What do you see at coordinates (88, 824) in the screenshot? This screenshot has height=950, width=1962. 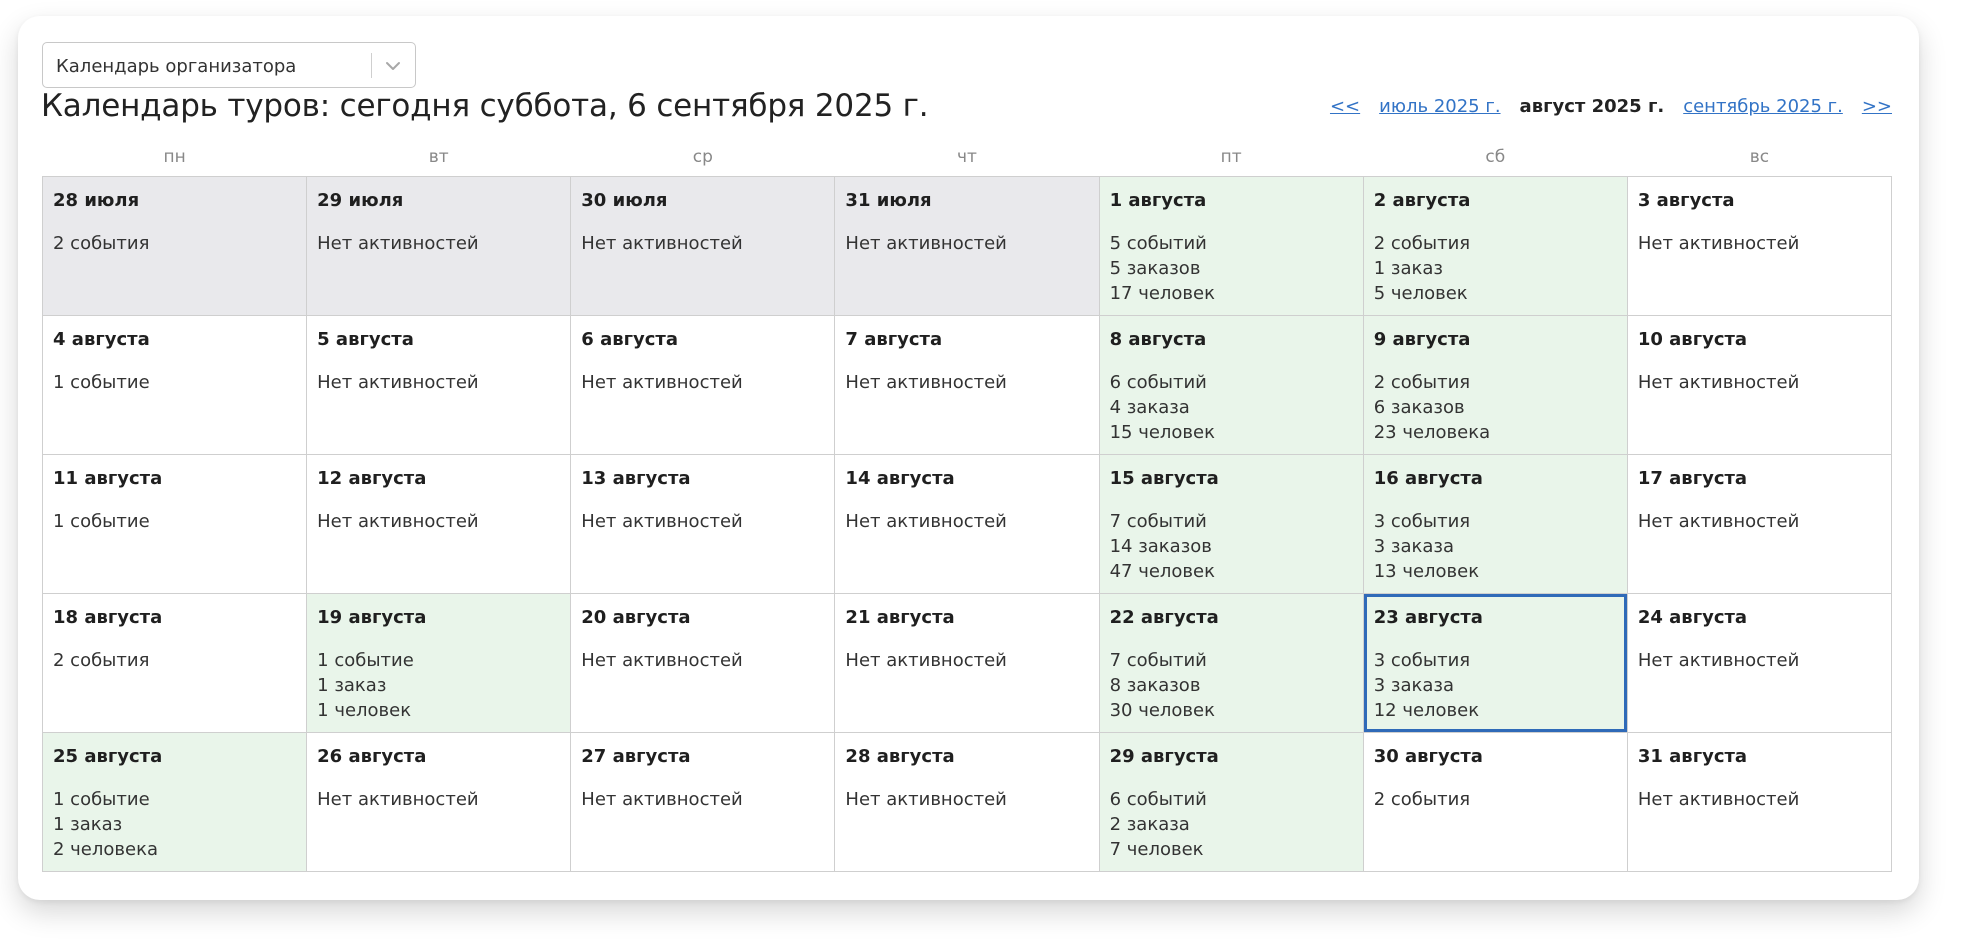 I see `day-stat-line: 1 заказ` at bounding box center [88, 824].